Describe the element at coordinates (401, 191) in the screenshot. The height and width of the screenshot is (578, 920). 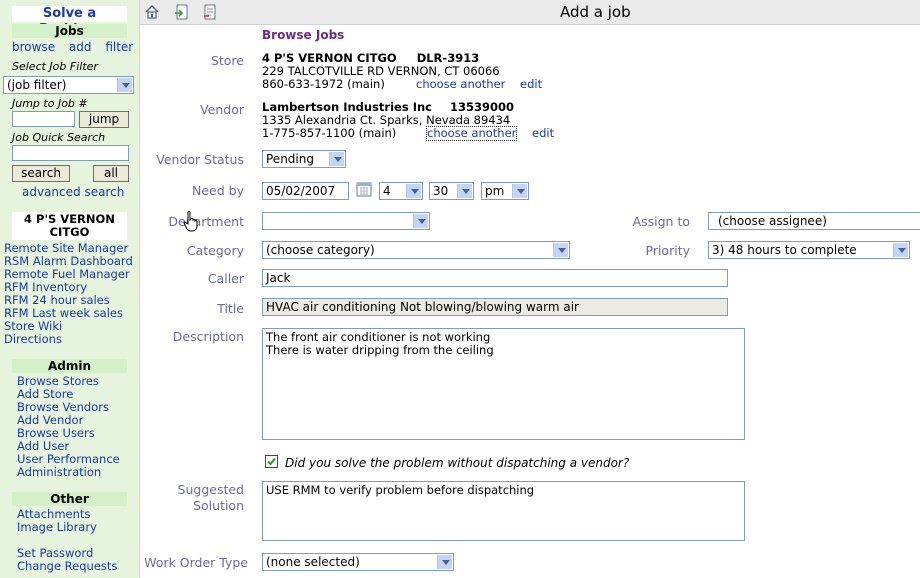
I see `need-by-hour-select: 4` at that location.